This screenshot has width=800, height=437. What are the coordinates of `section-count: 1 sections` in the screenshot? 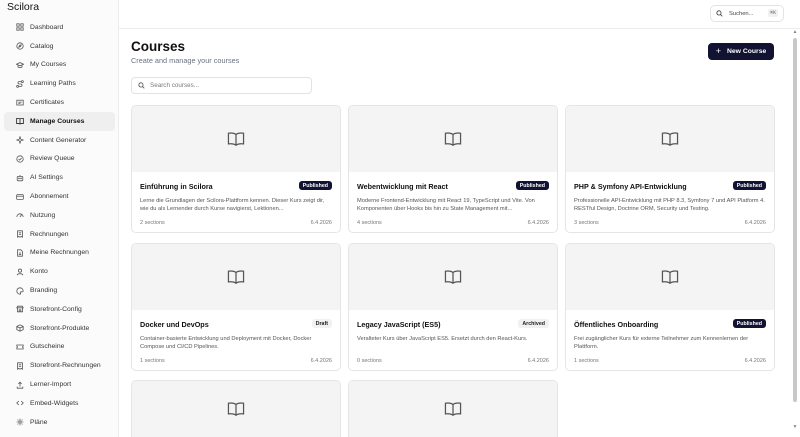 It's located at (586, 361).